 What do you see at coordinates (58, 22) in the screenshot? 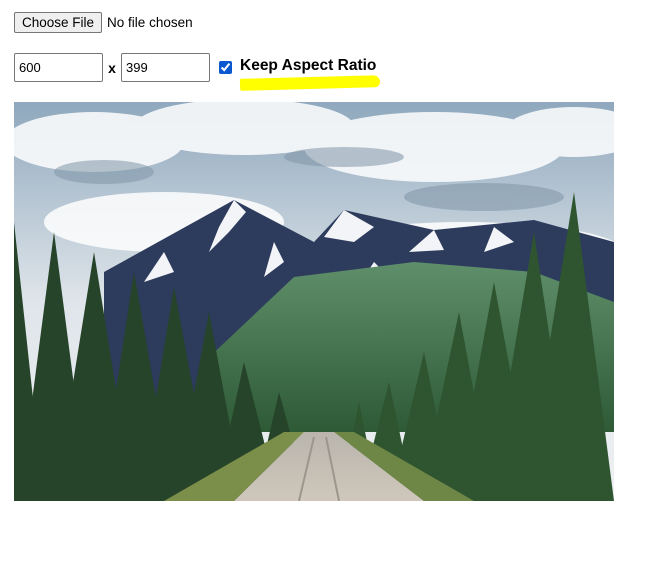
I see `choose-file-button: Choose File` at bounding box center [58, 22].